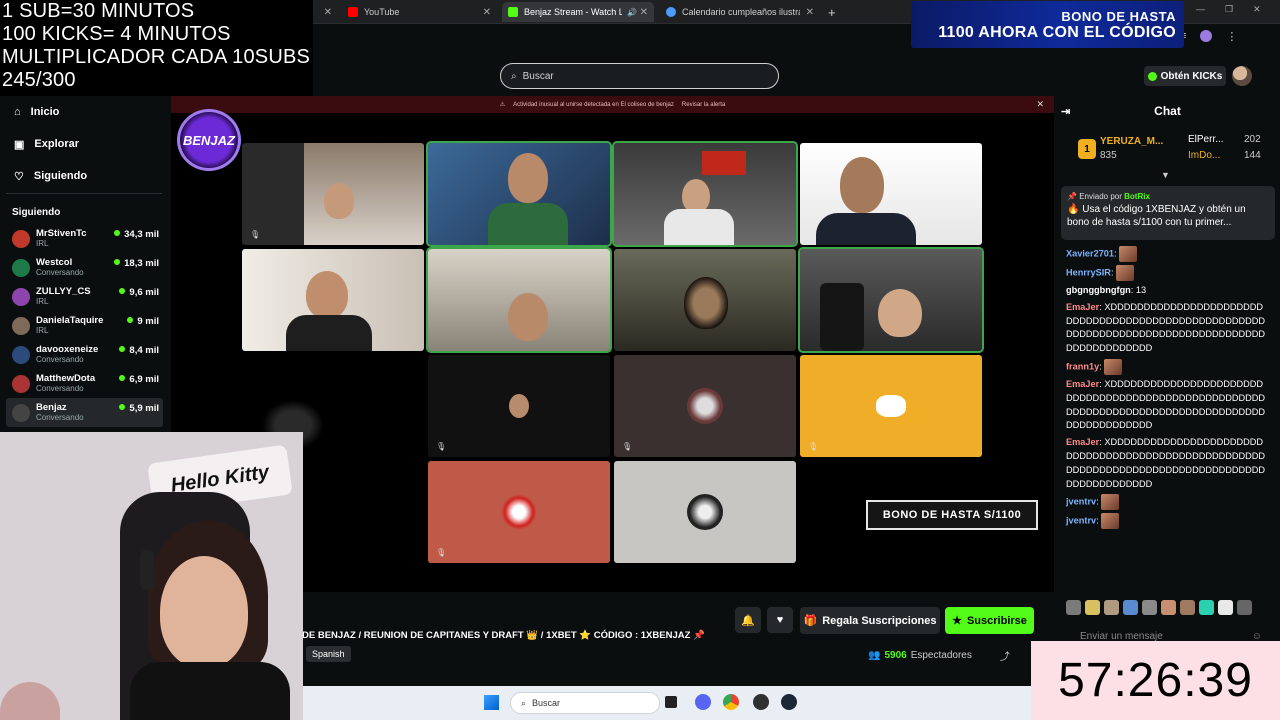 Image resolution: width=1280 pixels, height=720 pixels. Describe the element at coordinates (632, 12) in the screenshot. I see `speaker-icon: 🔊` at that location.